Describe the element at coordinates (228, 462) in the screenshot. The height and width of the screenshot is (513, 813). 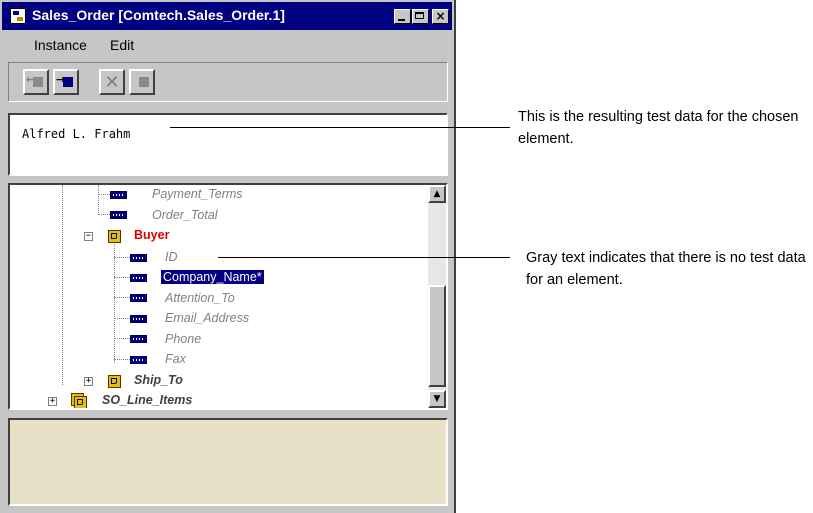
I see `detail-panel` at that location.